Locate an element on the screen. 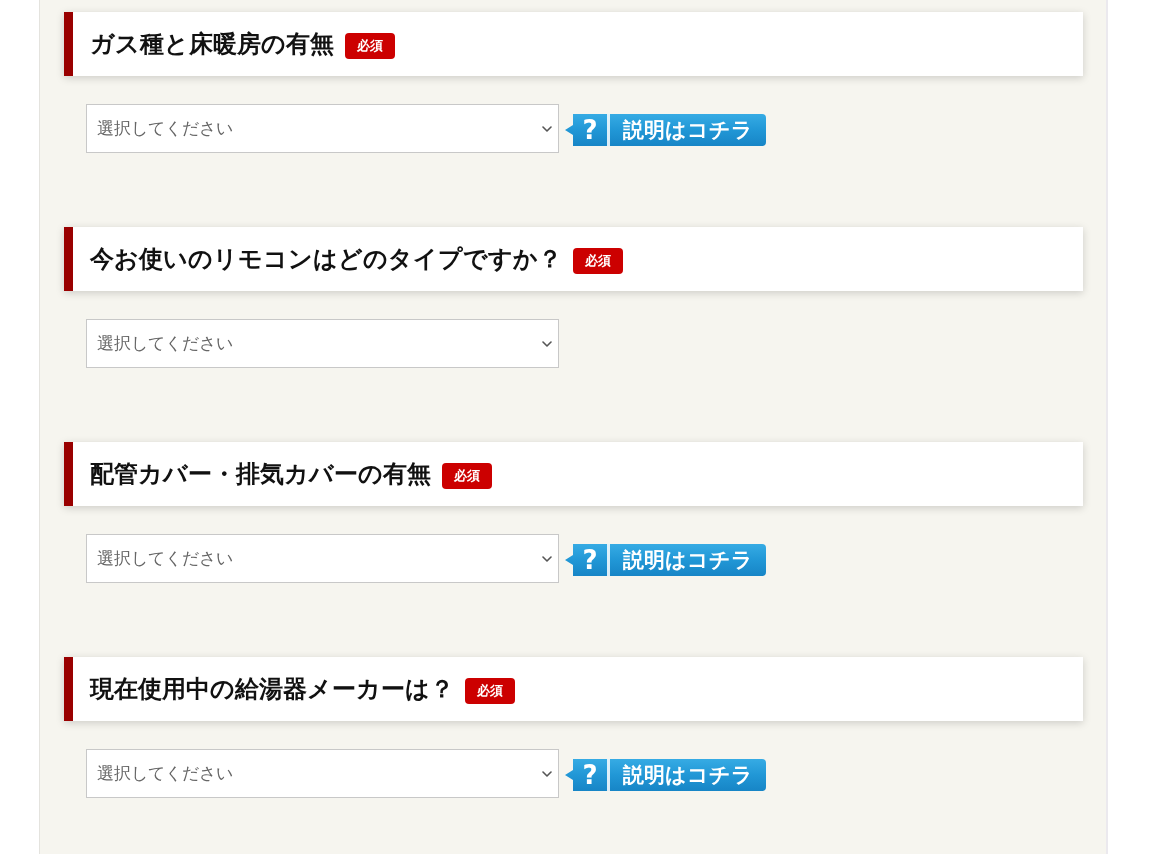 The width and height of the screenshot is (1151, 854). section-title: 今お使いのリモコンはどのタイプですか？ is located at coordinates (326, 259).